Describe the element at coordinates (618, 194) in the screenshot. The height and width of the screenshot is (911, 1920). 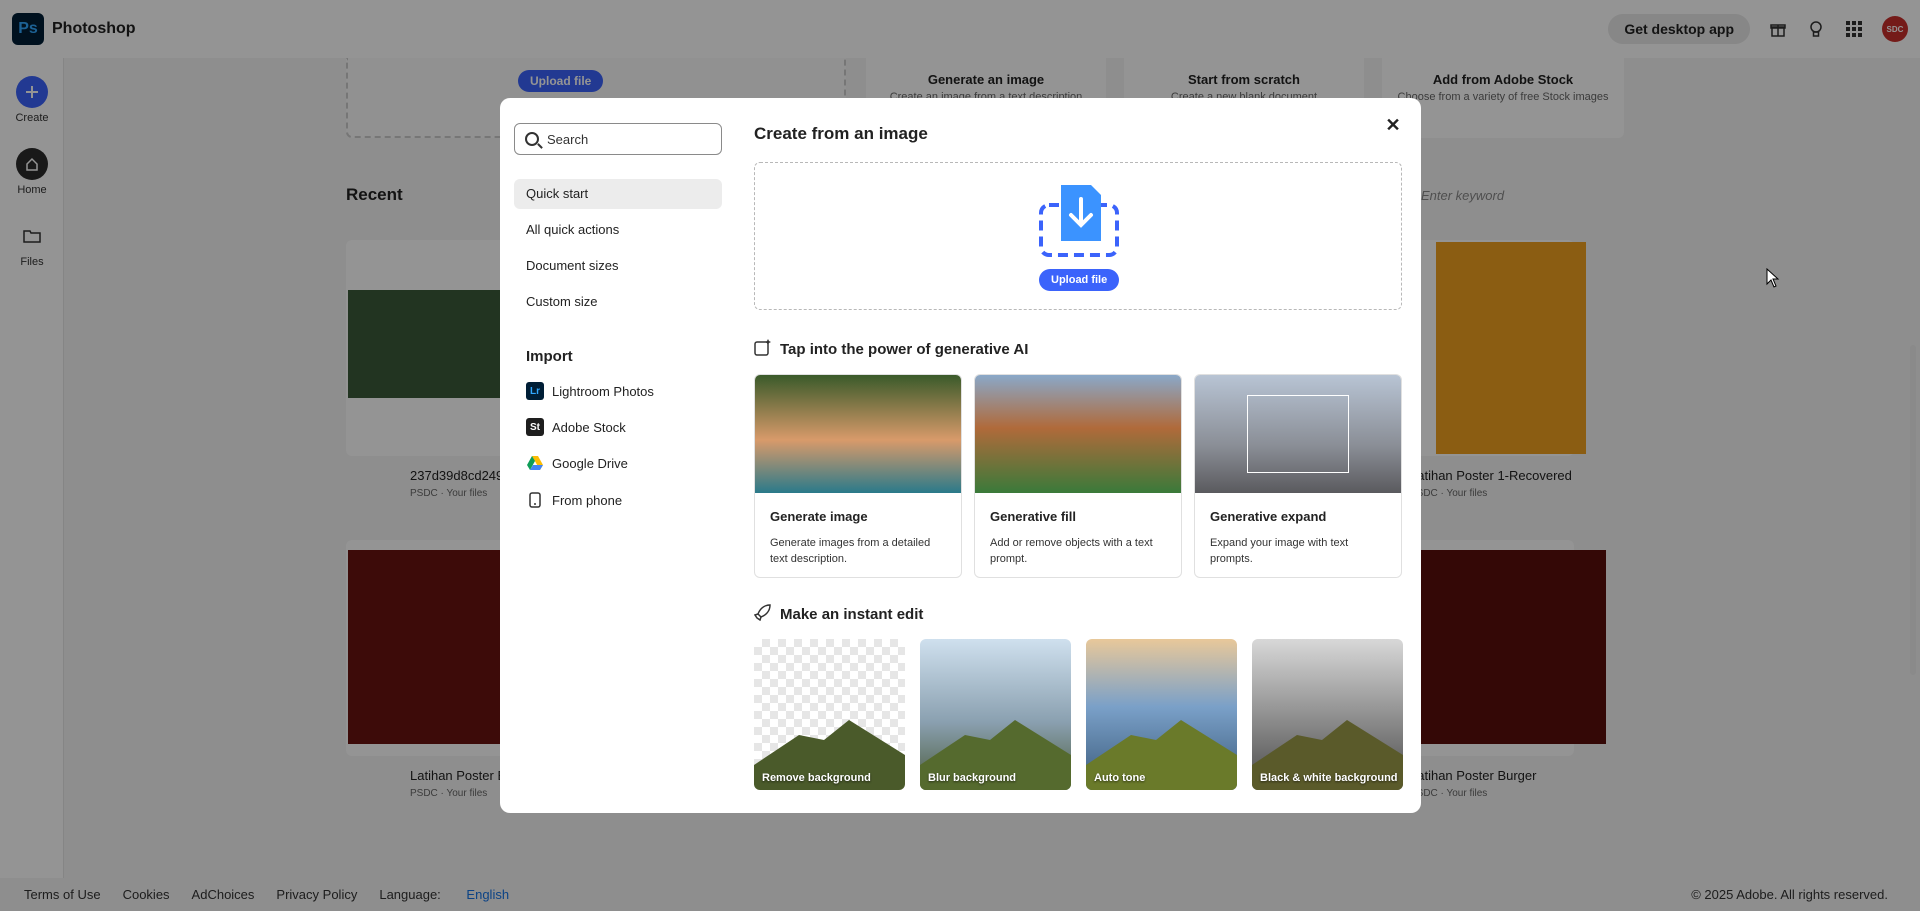
I see `nav-quick-start: Quick start` at that location.